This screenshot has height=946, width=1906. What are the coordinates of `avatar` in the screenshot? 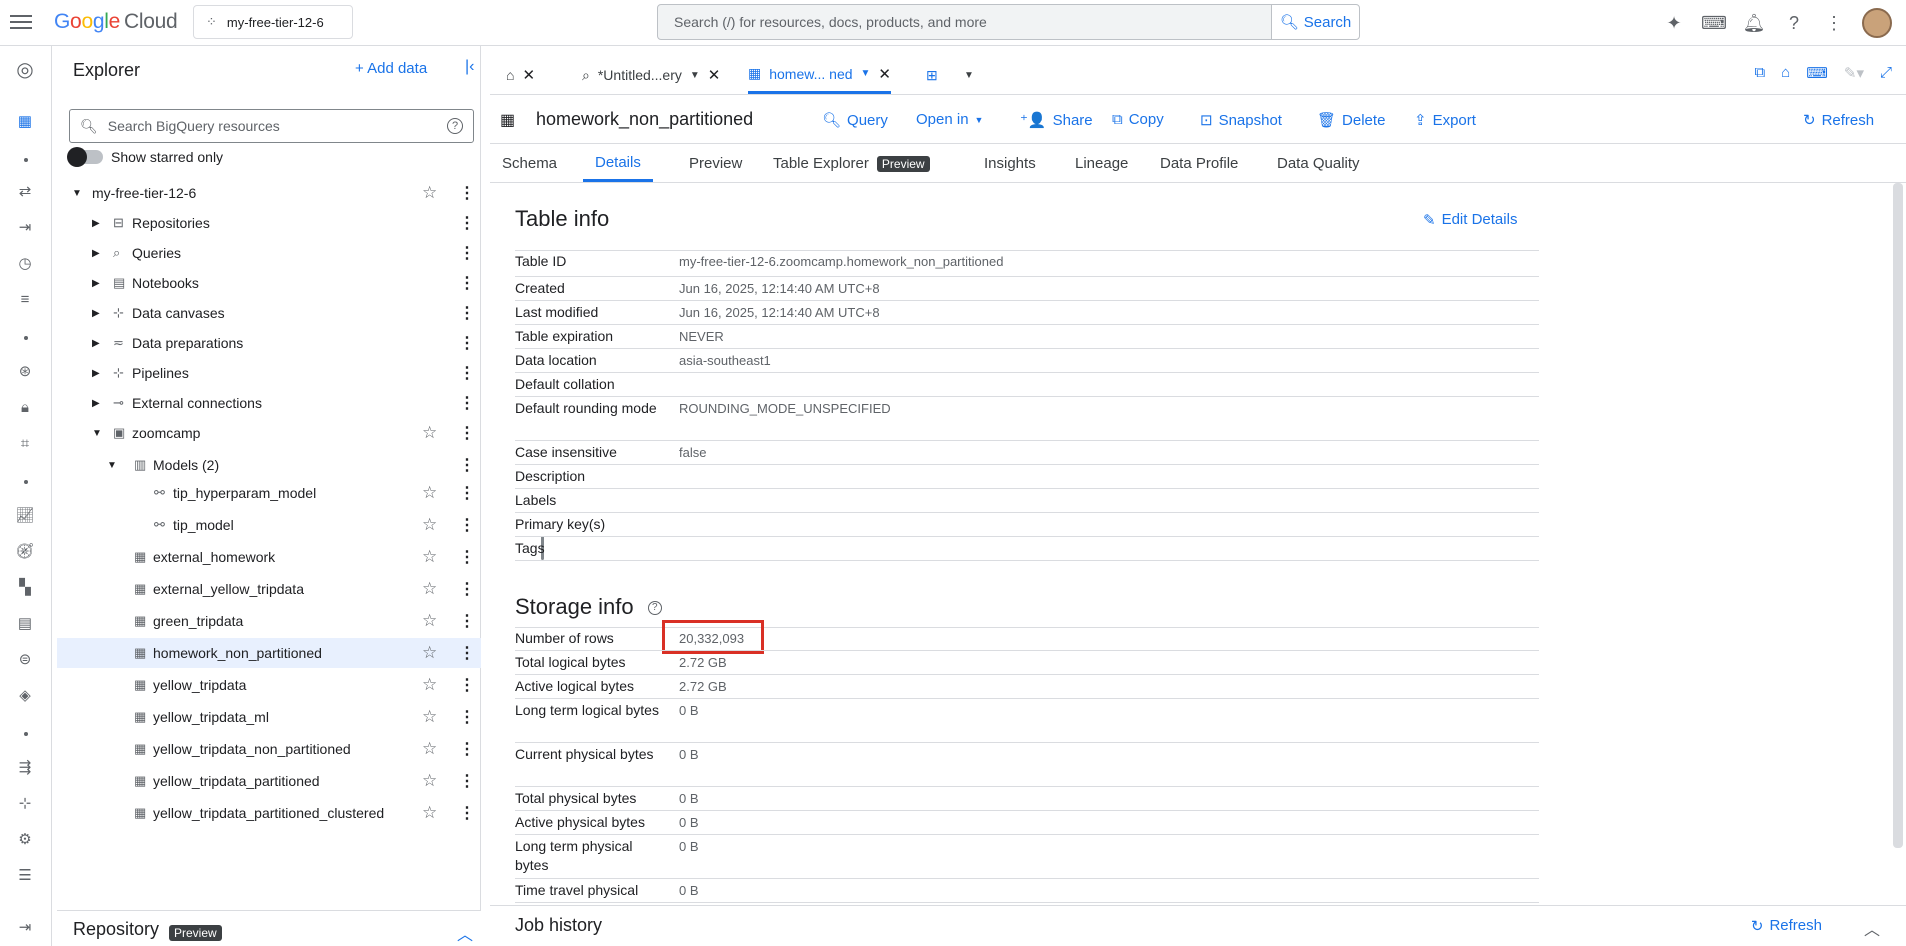 It's located at (1877, 23).